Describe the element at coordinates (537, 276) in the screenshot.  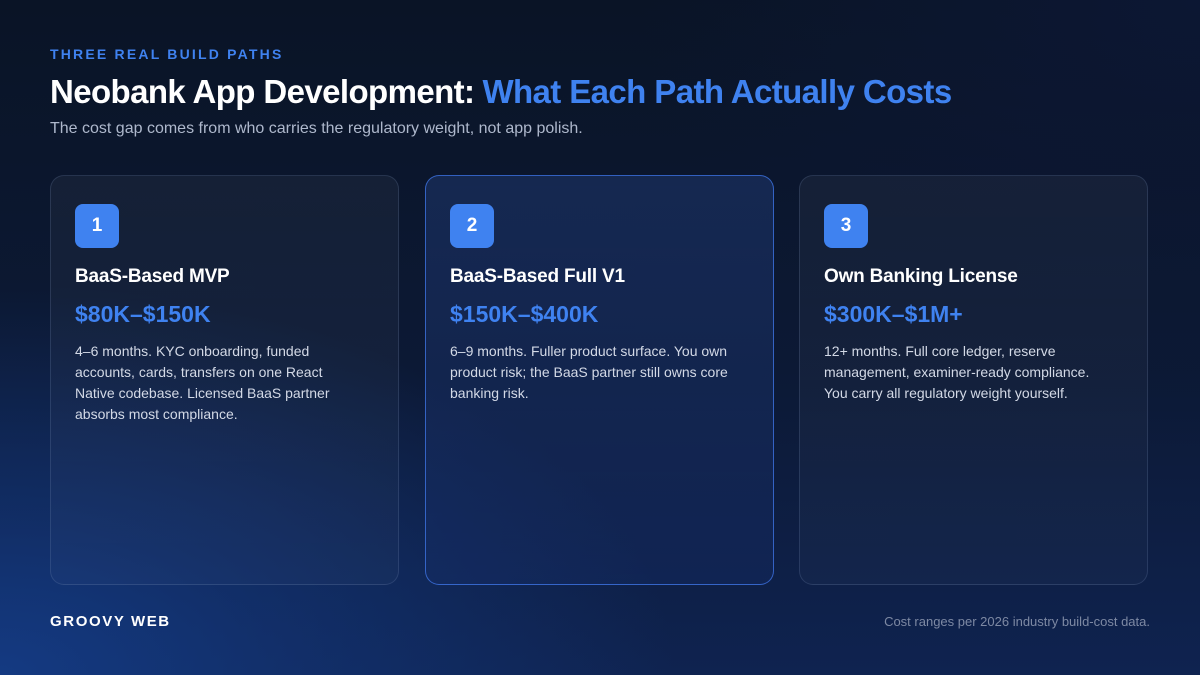
I see `card-title: BaaS-Based Full V1` at that location.